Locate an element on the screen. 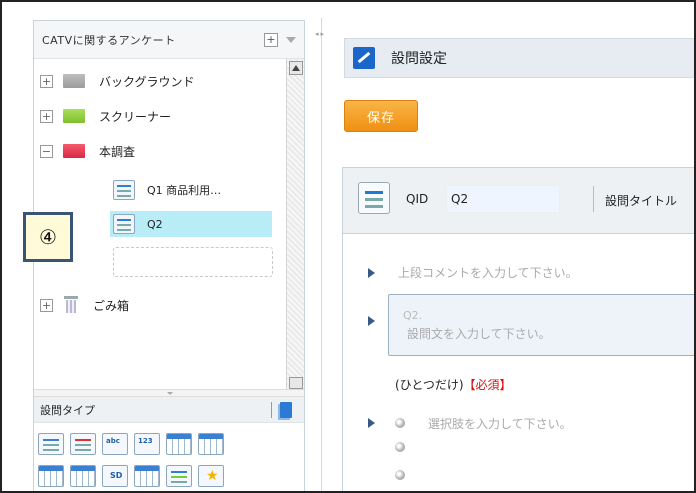 The height and width of the screenshot is (493, 696). choice-input: 選択肢を入力して下さい。 is located at coordinates (500, 423).